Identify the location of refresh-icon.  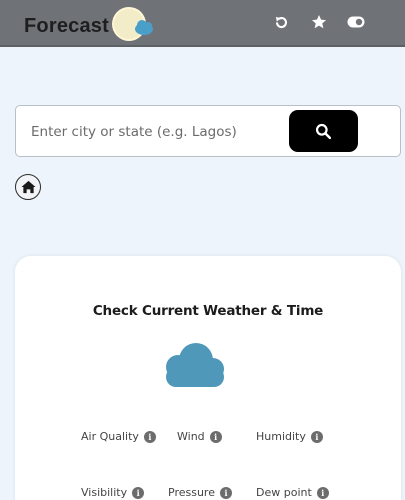
(281, 22).